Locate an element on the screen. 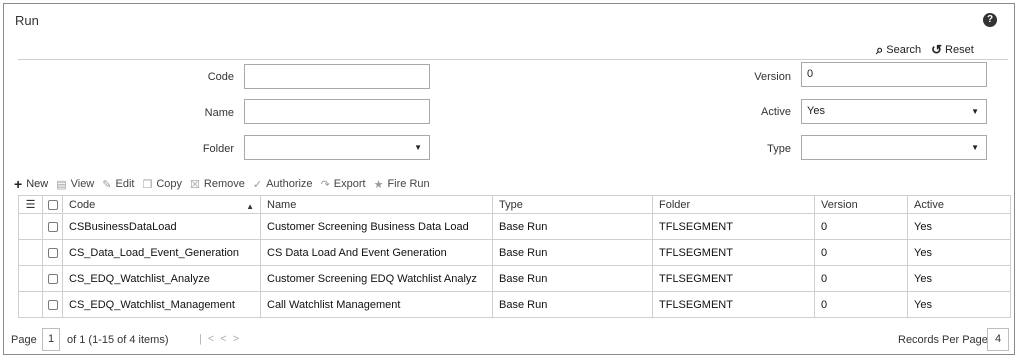 Image resolution: width=1020 pixels, height=360 pixels. authorize-icon: ✓ is located at coordinates (257, 184).